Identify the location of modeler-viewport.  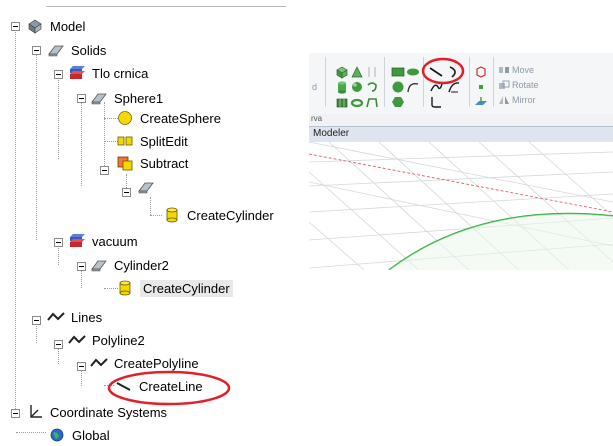
(461, 206).